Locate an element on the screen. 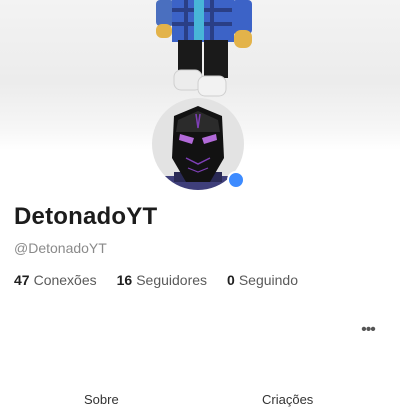 The width and height of the screenshot is (400, 412). online-status-dot is located at coordinates (236, 180).